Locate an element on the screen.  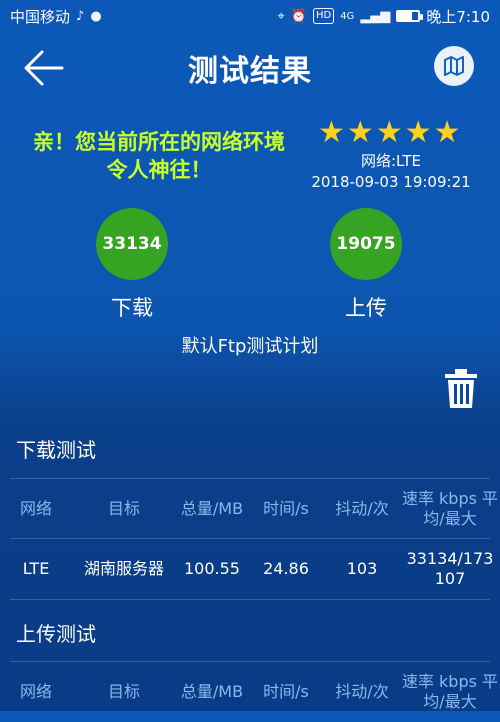
hd-icon: HD is located at coordinates (323, 16).